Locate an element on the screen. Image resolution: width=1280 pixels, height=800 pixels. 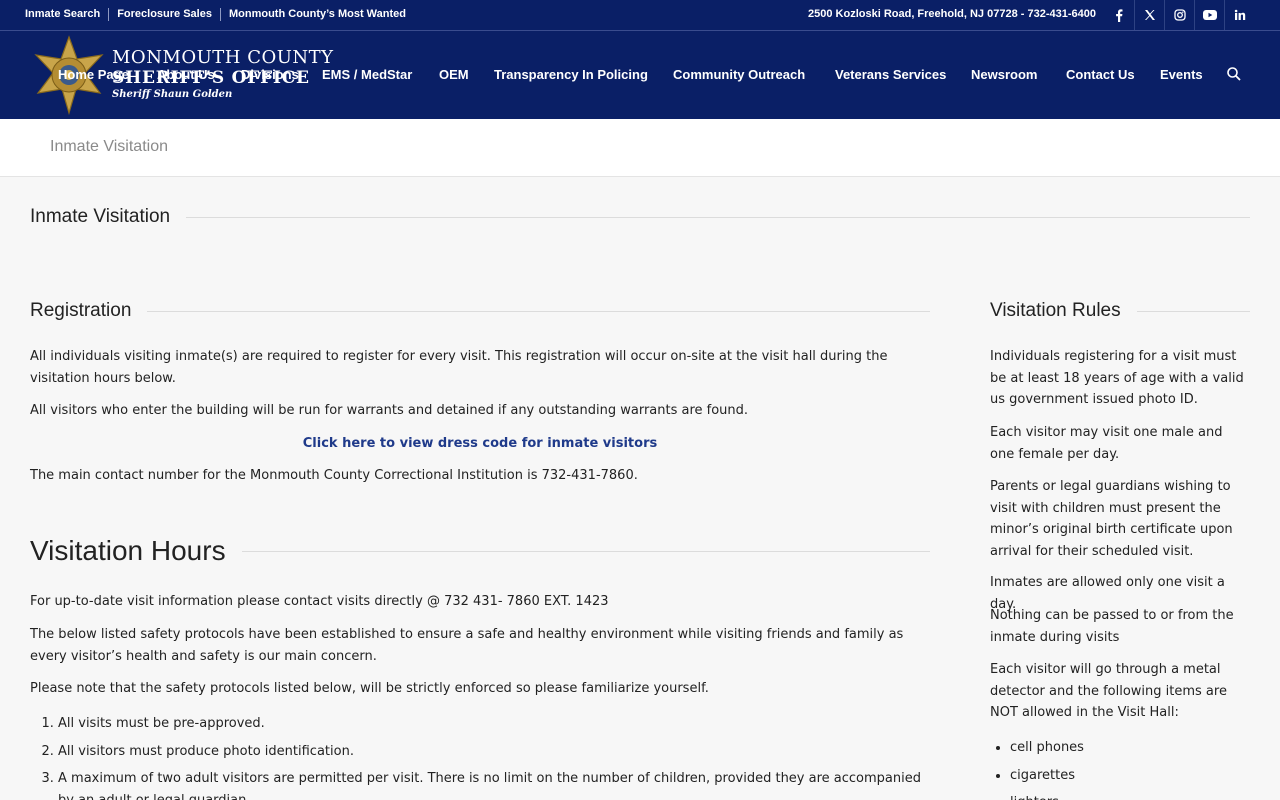
inmate-search-link: Inmate Search is located at coordinates (66, 14).